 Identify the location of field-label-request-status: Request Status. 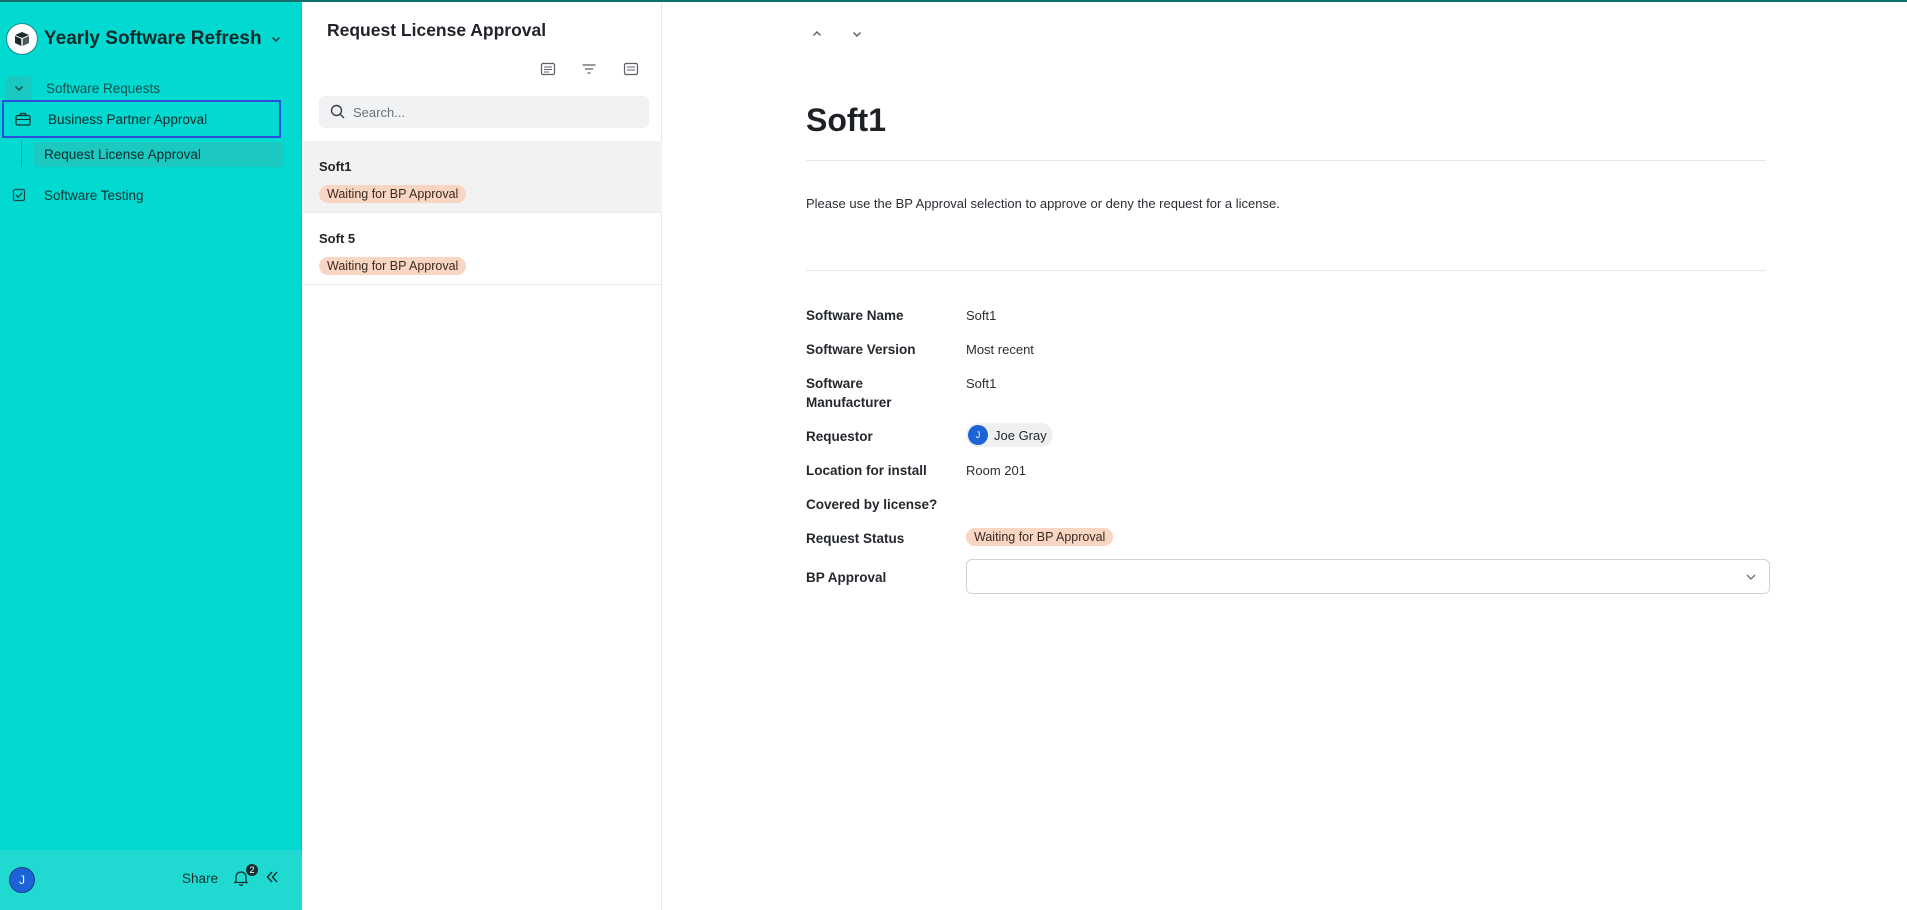
(855, 538).